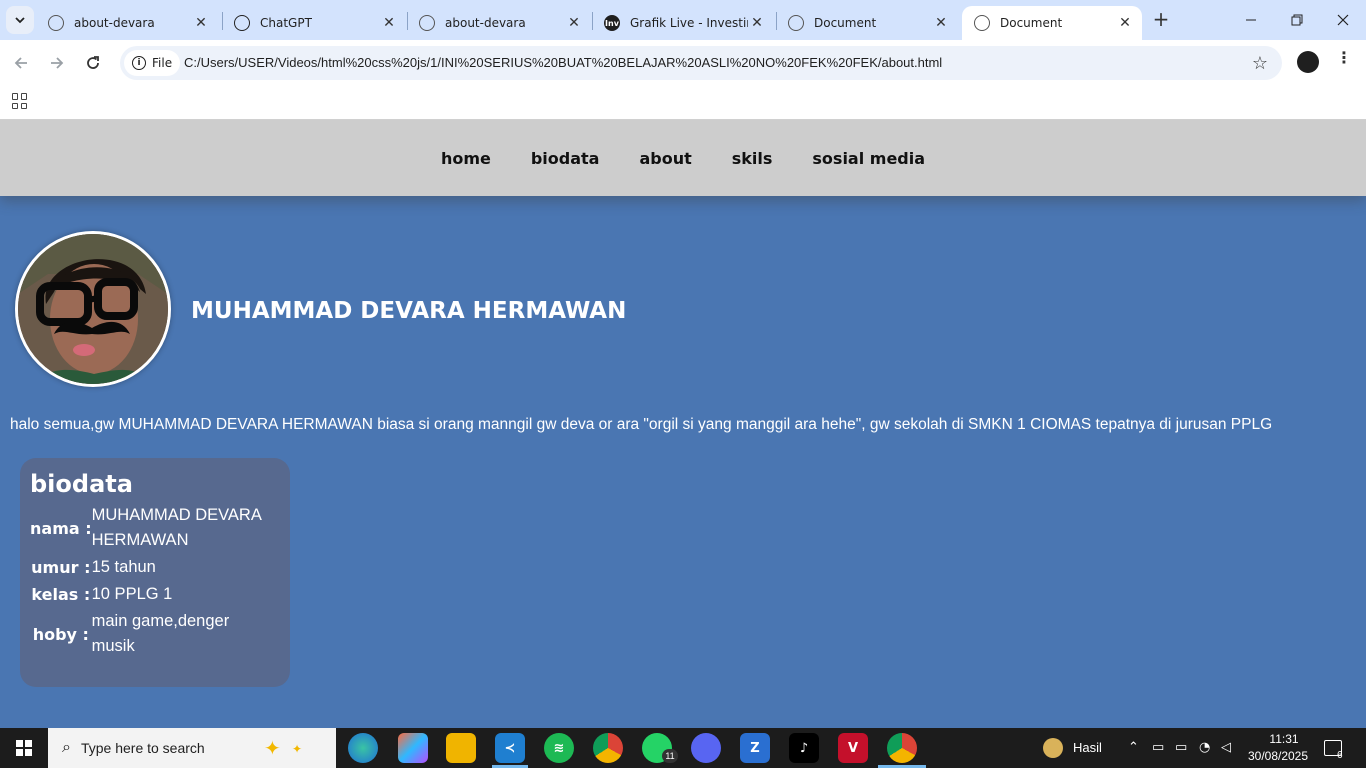 The width and height of the screenshot is (1366, 768). Describe the element at coordinates (902, 748) in the screenshot. I see `chrome-active-icon` at that location.